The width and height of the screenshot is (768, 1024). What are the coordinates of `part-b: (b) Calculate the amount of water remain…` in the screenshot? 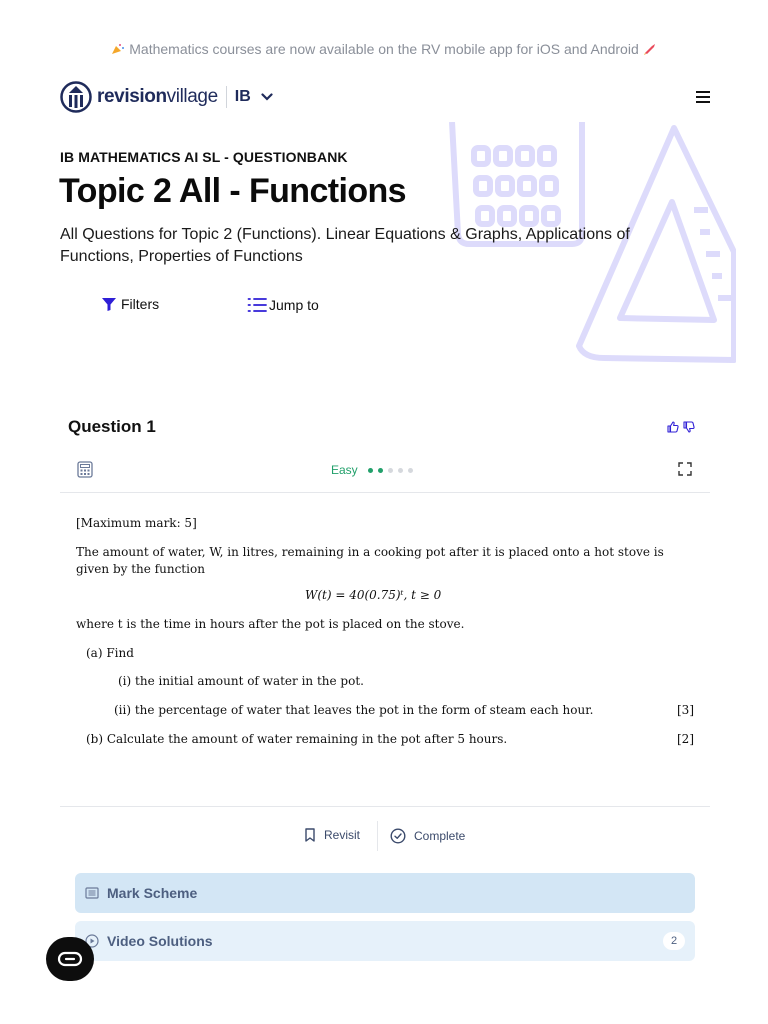 It's located at (297, 739).